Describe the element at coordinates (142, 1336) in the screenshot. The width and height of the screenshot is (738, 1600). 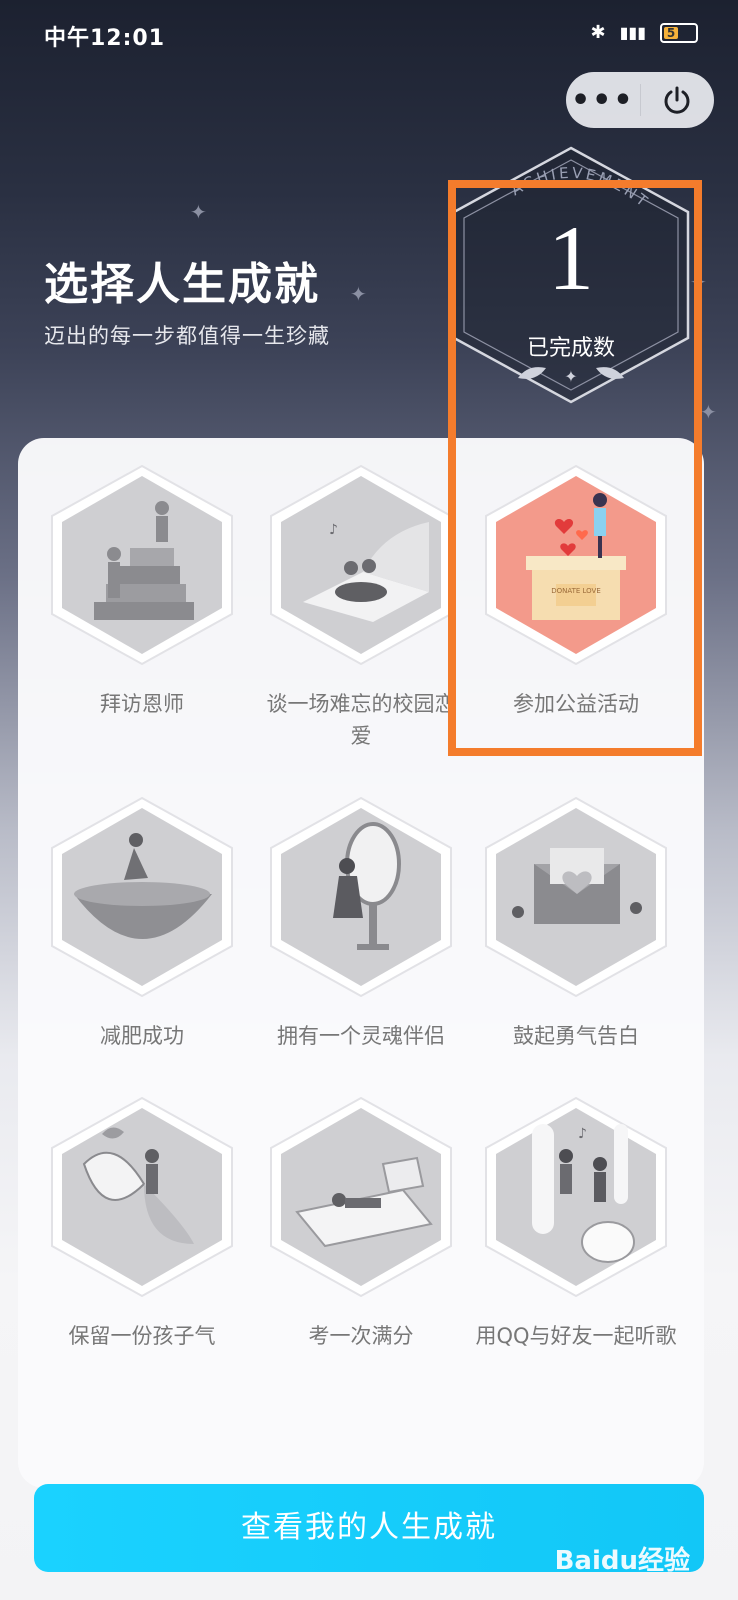
I see `achievement-label: 保留一份孩子气` at that location.